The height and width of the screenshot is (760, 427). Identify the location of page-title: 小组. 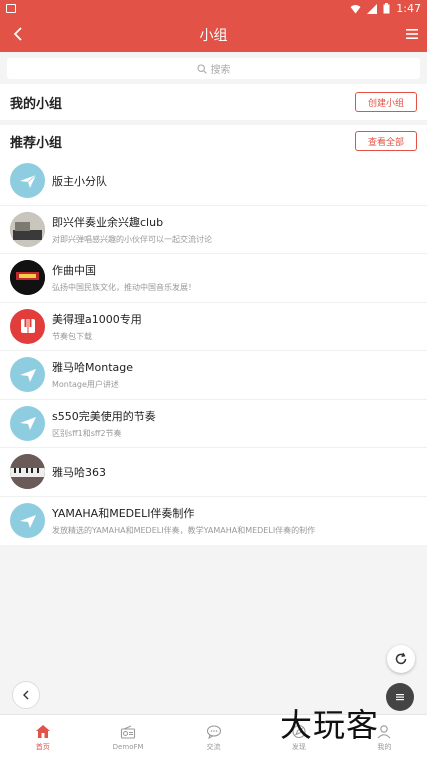
(213, 35).